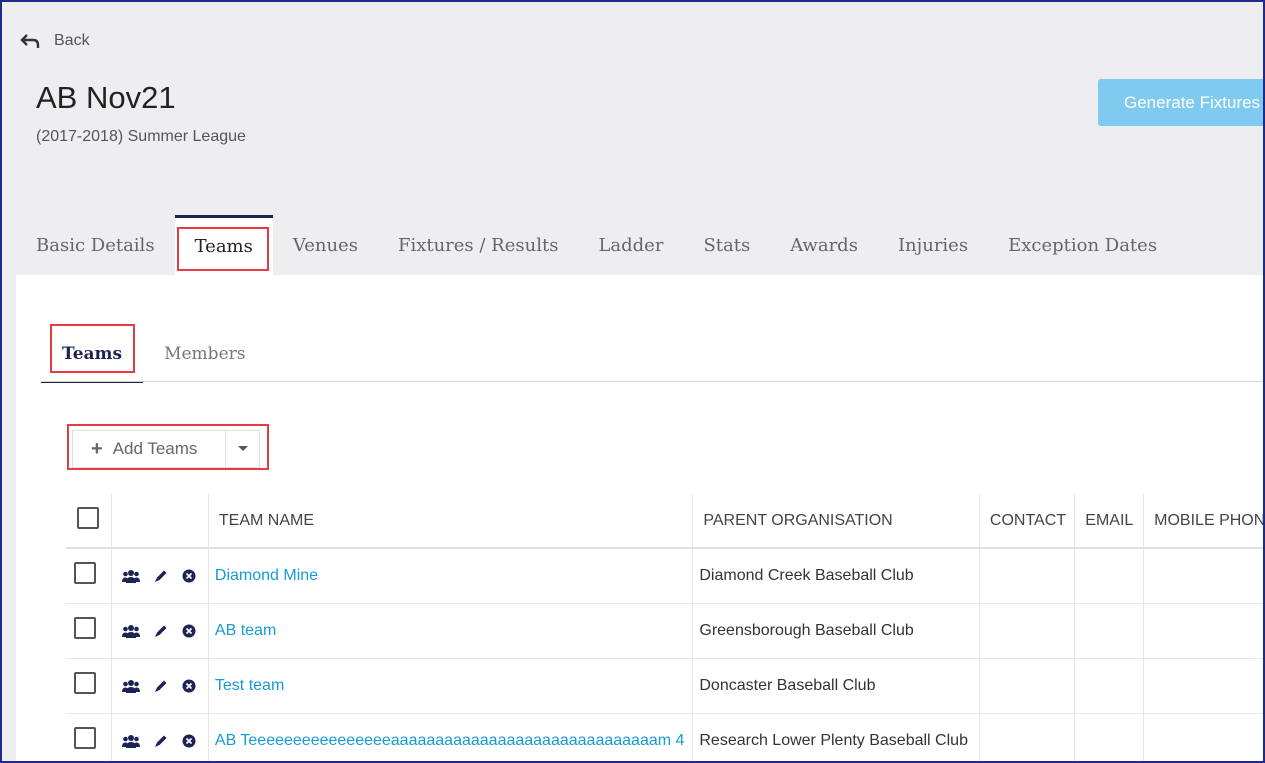 This screenshot has height=763, width=1265. What do you see at coordinates (836, 631) in the screenshot?
I see `parent-organisation-cell: Greensborough Baseball Club` at bounding box center [836, 631].